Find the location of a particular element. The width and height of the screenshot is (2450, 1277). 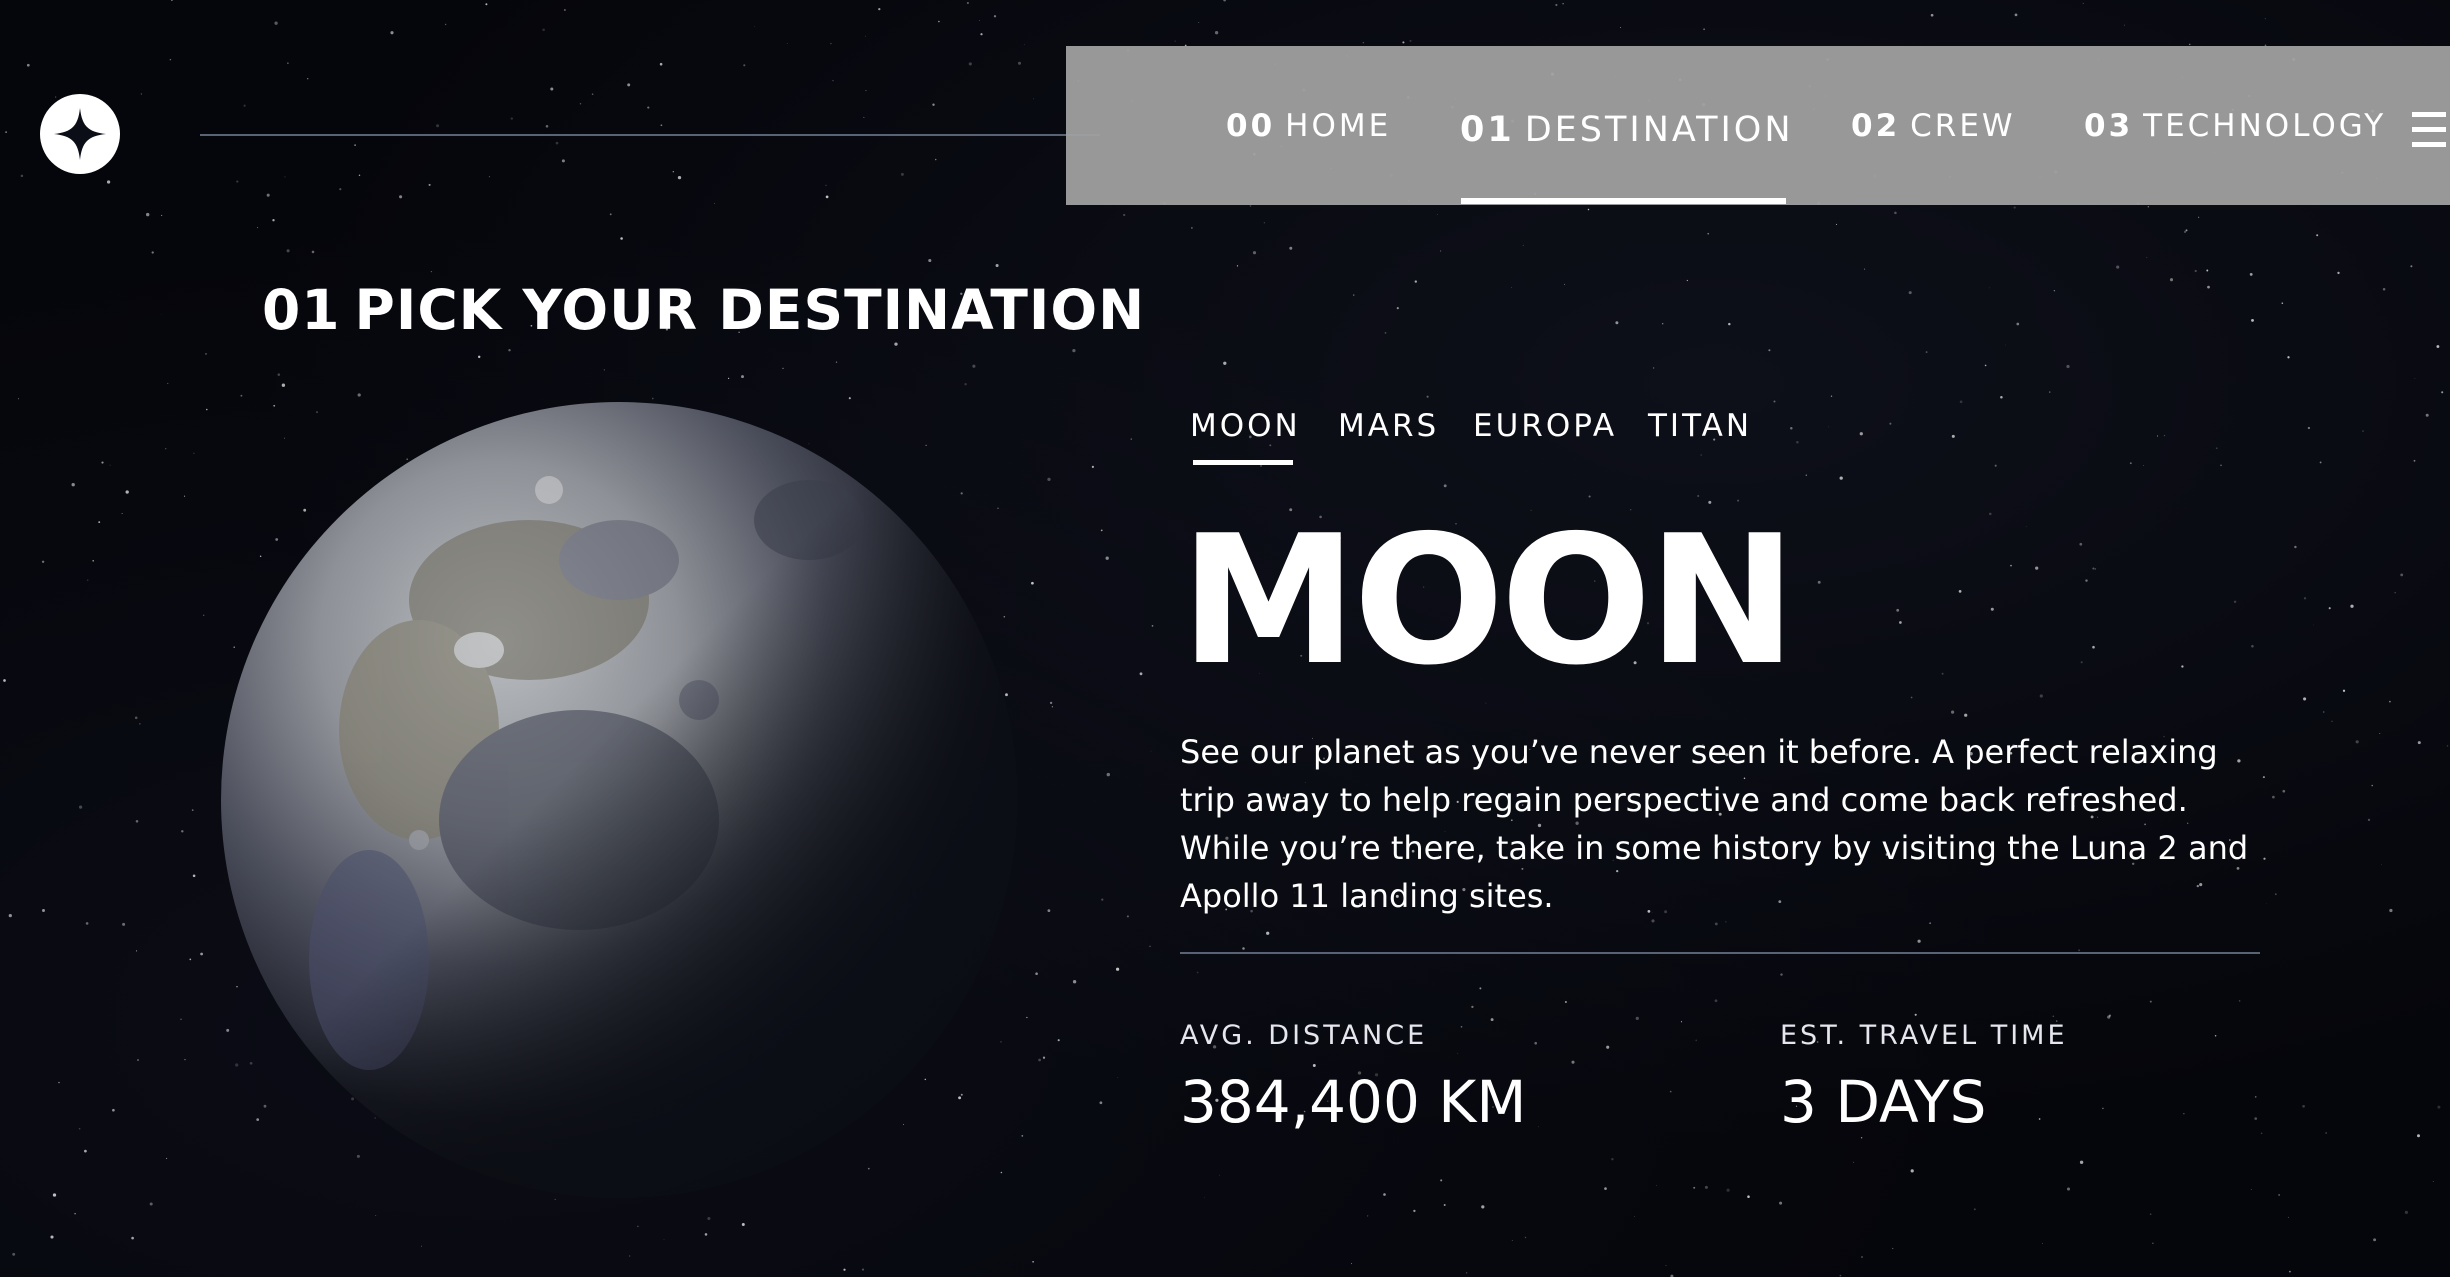

nav-item-home: 00 HOME is located at coordinates (1308, 126).